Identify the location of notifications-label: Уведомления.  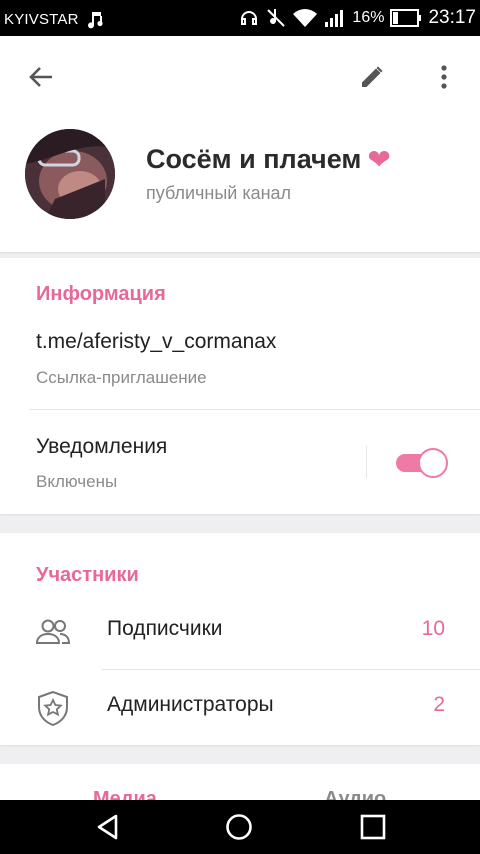
(101, 447).